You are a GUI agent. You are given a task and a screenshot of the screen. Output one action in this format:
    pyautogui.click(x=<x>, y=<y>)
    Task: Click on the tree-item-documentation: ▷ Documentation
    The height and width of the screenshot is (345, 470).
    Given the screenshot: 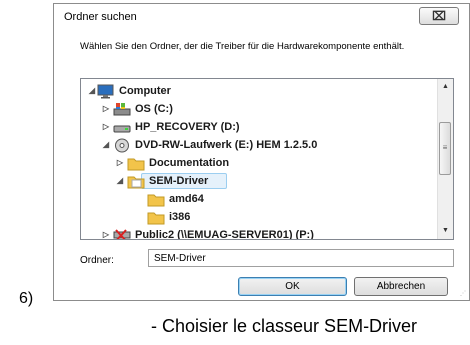 What is the action you would take?
    pyautogui.click(x=258, y=163)
    